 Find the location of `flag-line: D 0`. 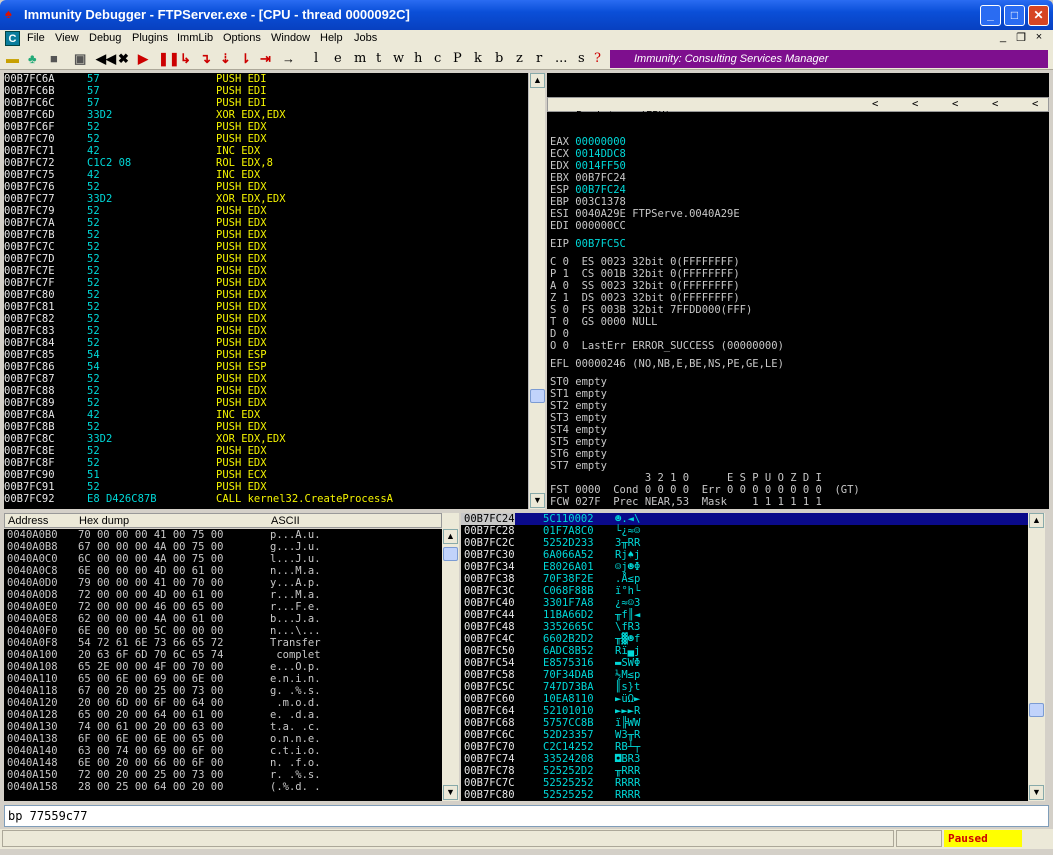

flag-line: D 0 is located at coordinates (559, 334).